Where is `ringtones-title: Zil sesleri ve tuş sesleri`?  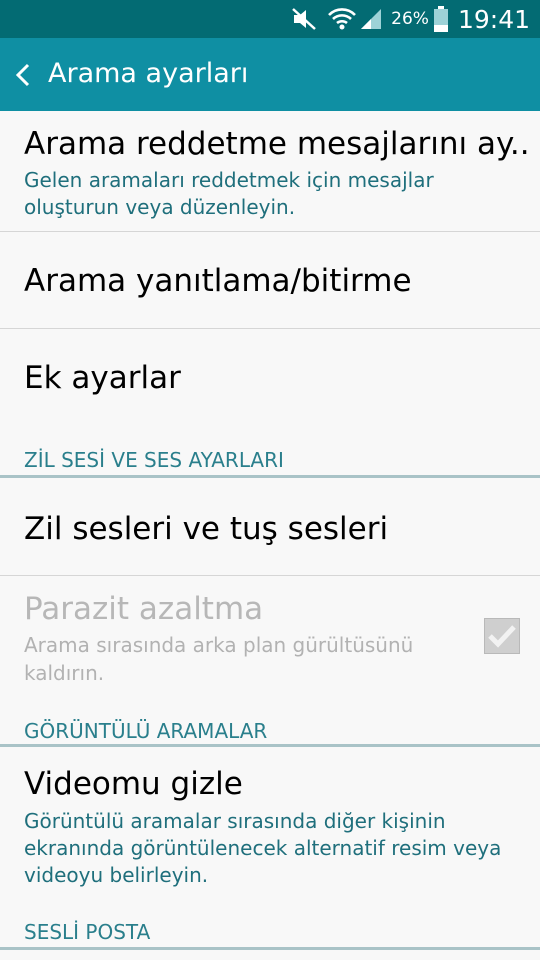
ringtones-title: Zil sesleri ve tuş sesleri is located at coordinates (206, 529).